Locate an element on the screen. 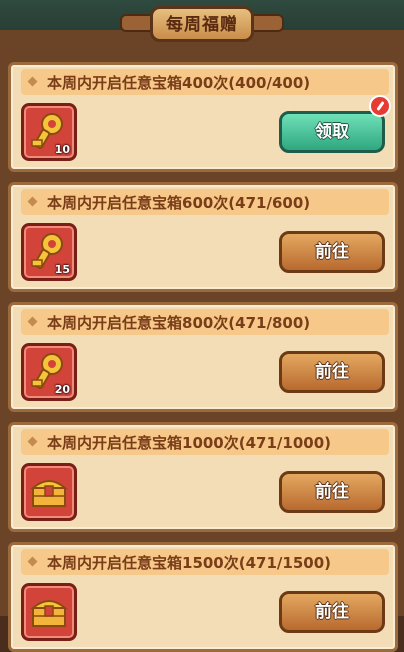 The image size is (404, 652). task-header: 本周内开启任意宝箱400次(400/400) is located at coordinates (205, 82).